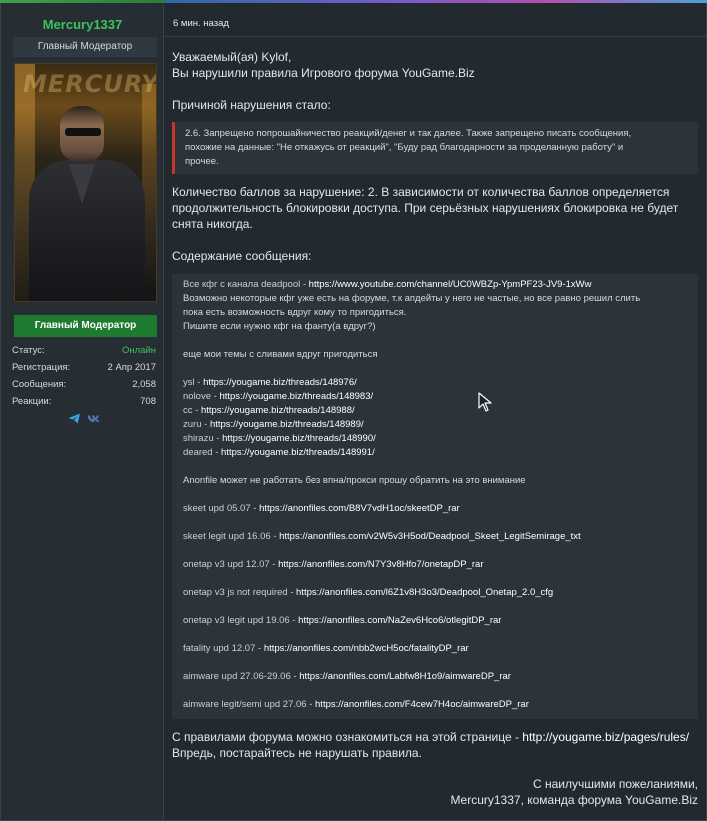 This screenshot has height=821, width=707. Describe the element at coordinates (148, 401) in the screenshot. I see `stat-value: 708` at that location.